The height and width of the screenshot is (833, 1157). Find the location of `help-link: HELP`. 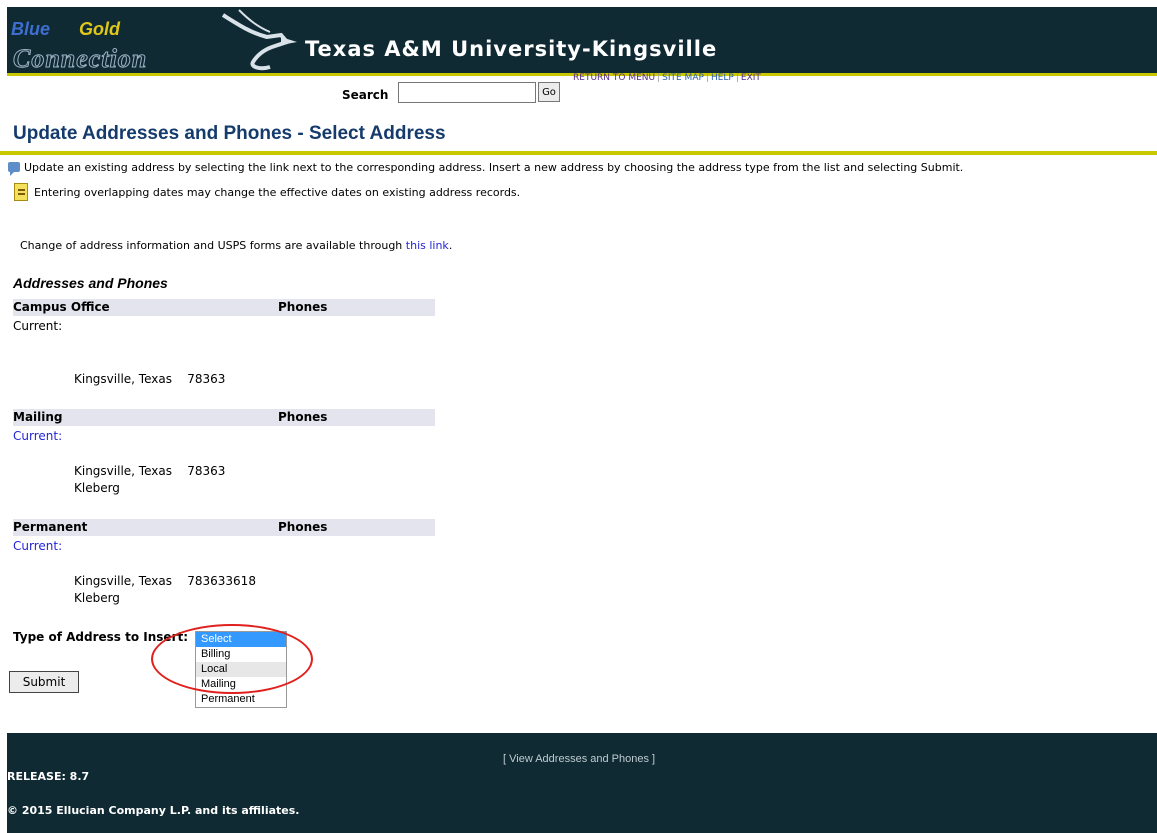

help-link: HELP is located at coordinates (722, 78).